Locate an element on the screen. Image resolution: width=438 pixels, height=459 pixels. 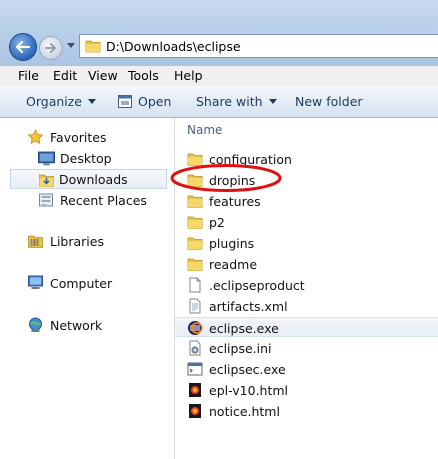
file-name: eclipse.ini is located at coordinates (240, 348).